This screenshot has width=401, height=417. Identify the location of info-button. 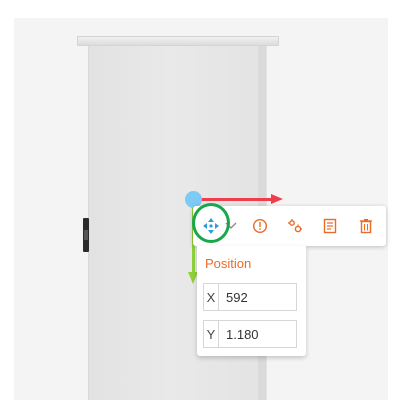
(260, 226).